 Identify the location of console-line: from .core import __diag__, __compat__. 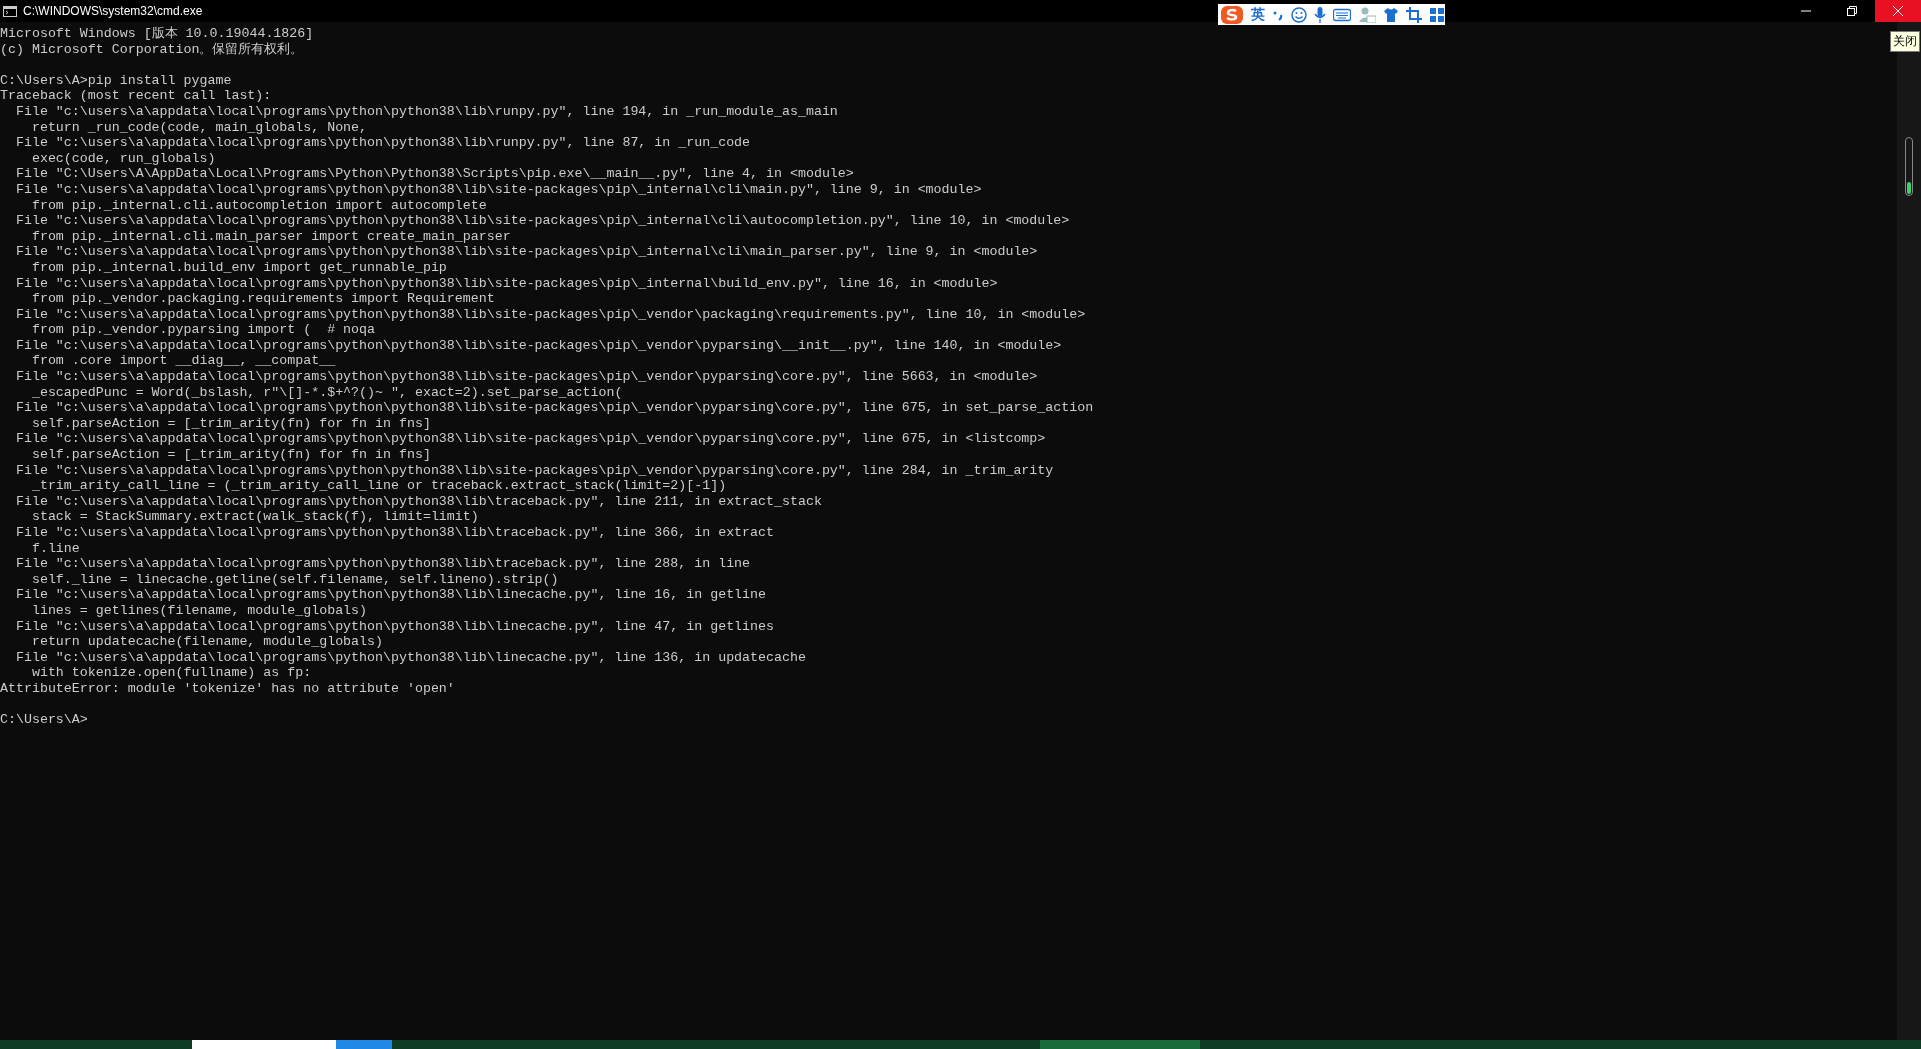
(183, 361).